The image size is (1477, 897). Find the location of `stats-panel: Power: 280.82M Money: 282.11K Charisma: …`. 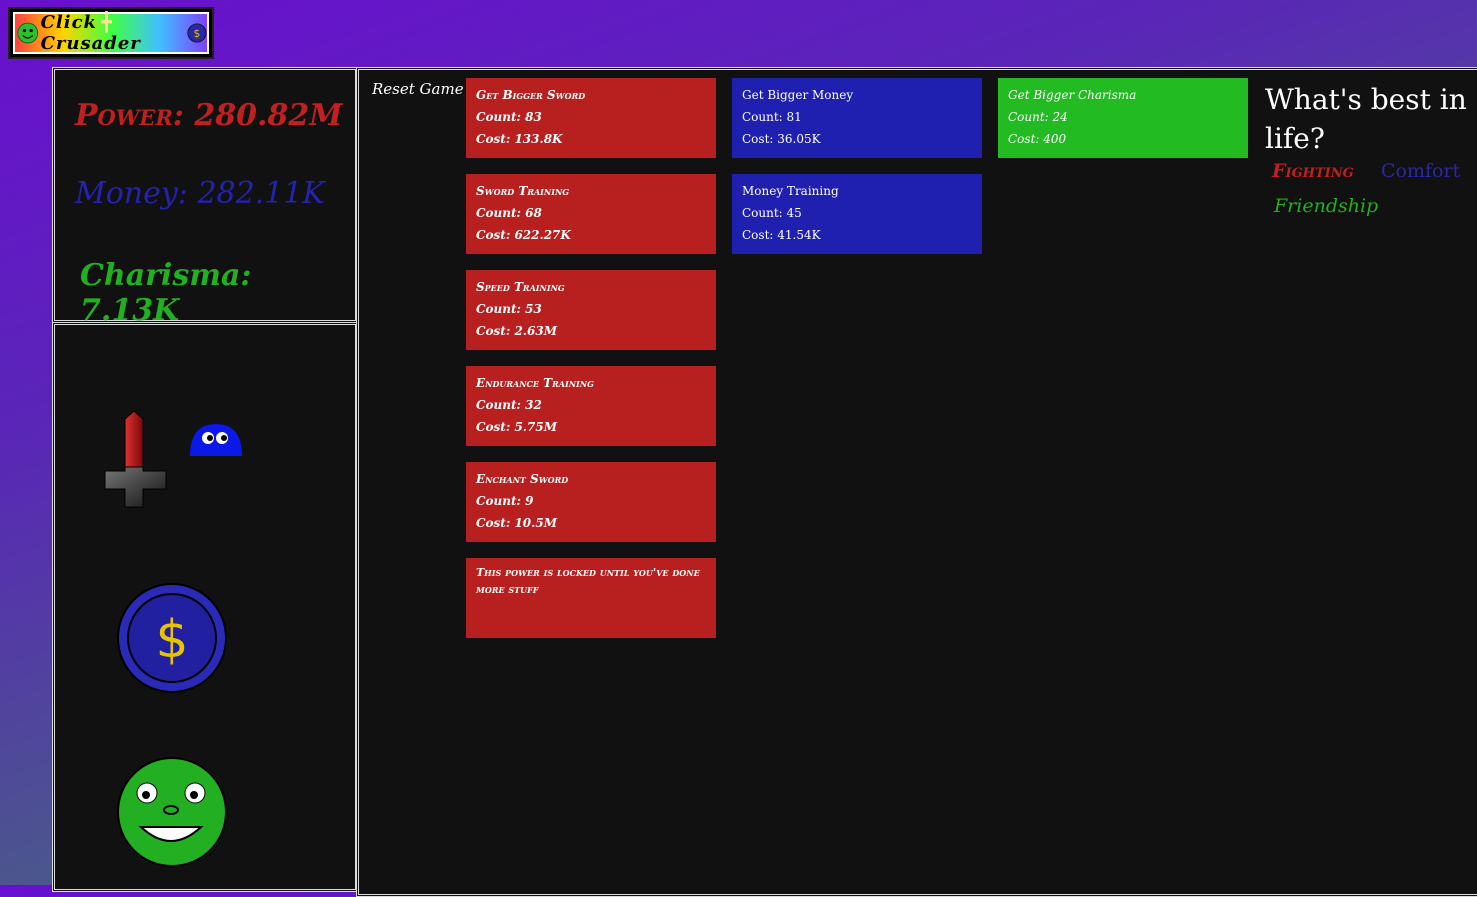

stats-panel: Power: 280.82M Money: 282.11K Charisma: … is located at coordinates (205, 197).